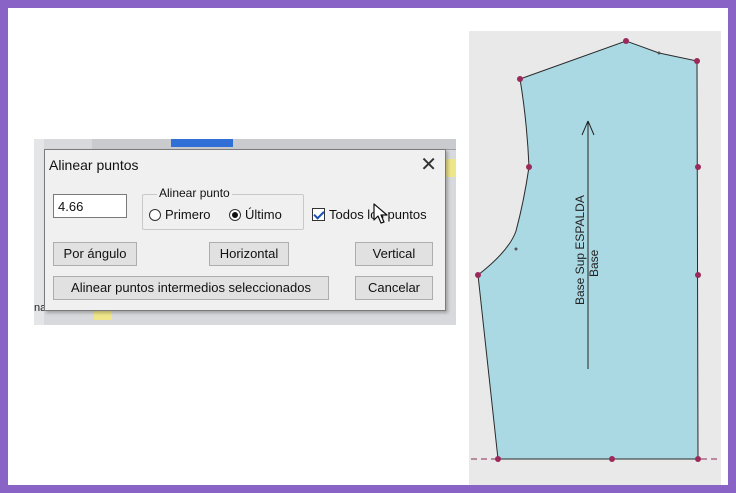  I want to click on align-intermediate-button: Alinear puntos intermedios seleccionados, so click(191, 288).